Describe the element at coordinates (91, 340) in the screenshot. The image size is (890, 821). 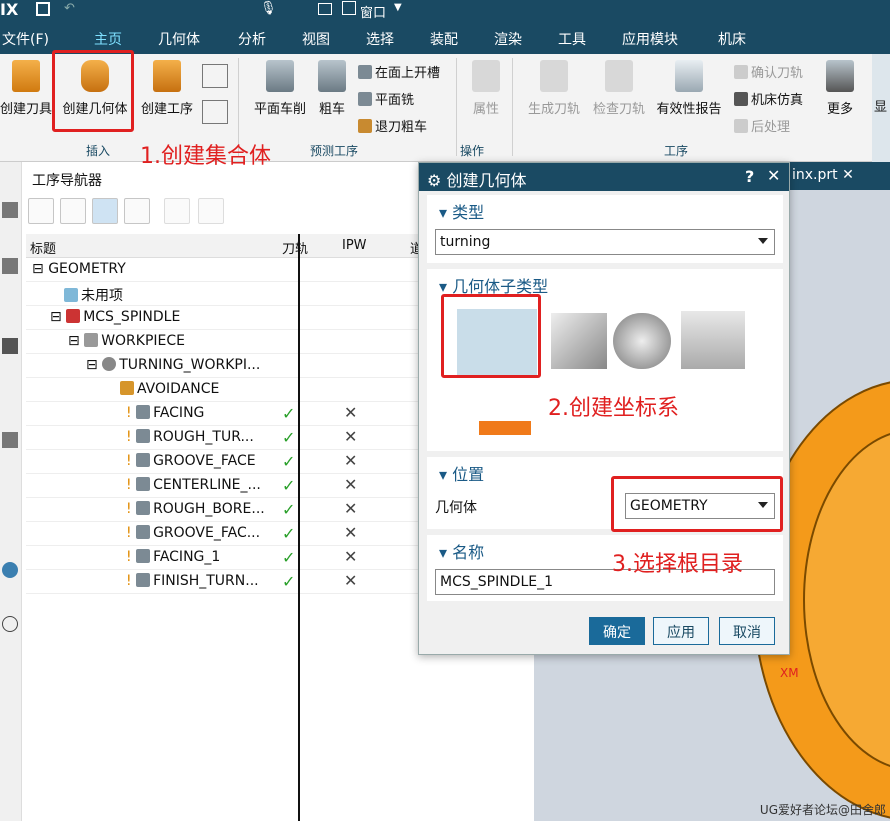
I see `workpiece-icon` at that location.